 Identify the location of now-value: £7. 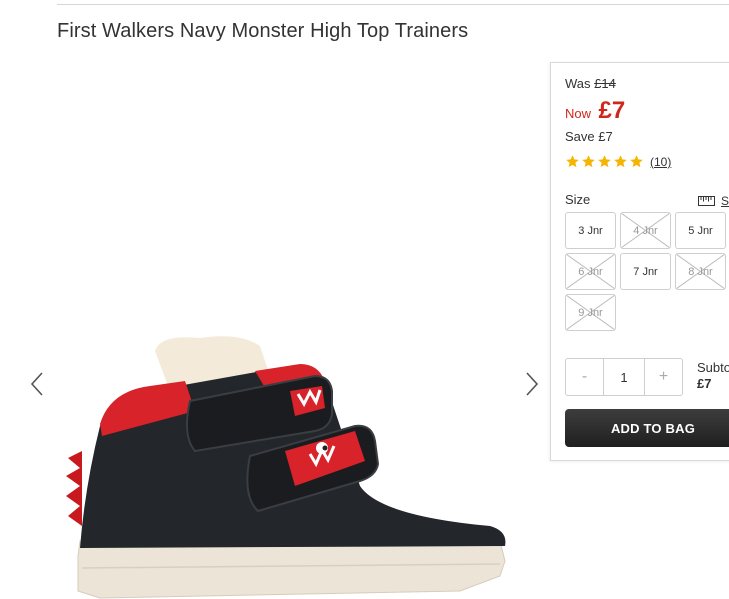
(612, 110).